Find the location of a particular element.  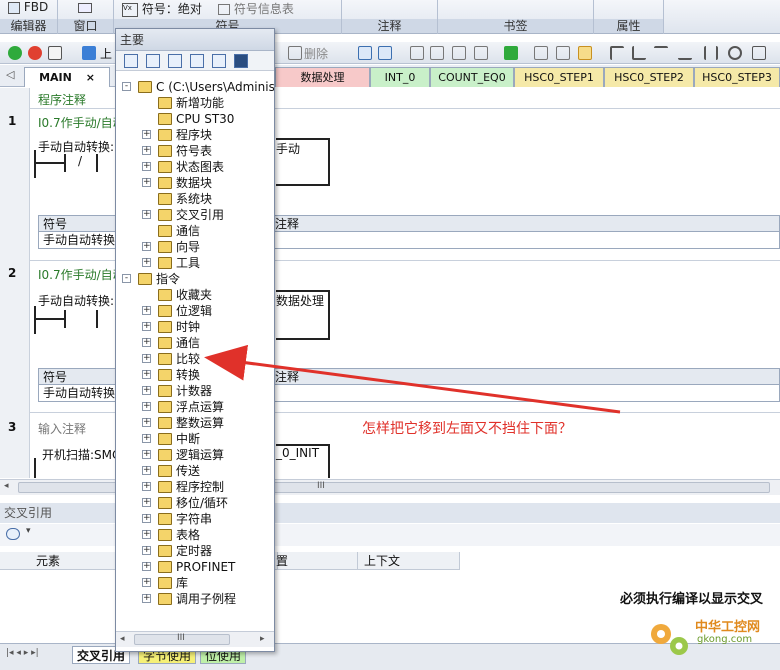

annotation-arrow is located at coordinates (412, 379).